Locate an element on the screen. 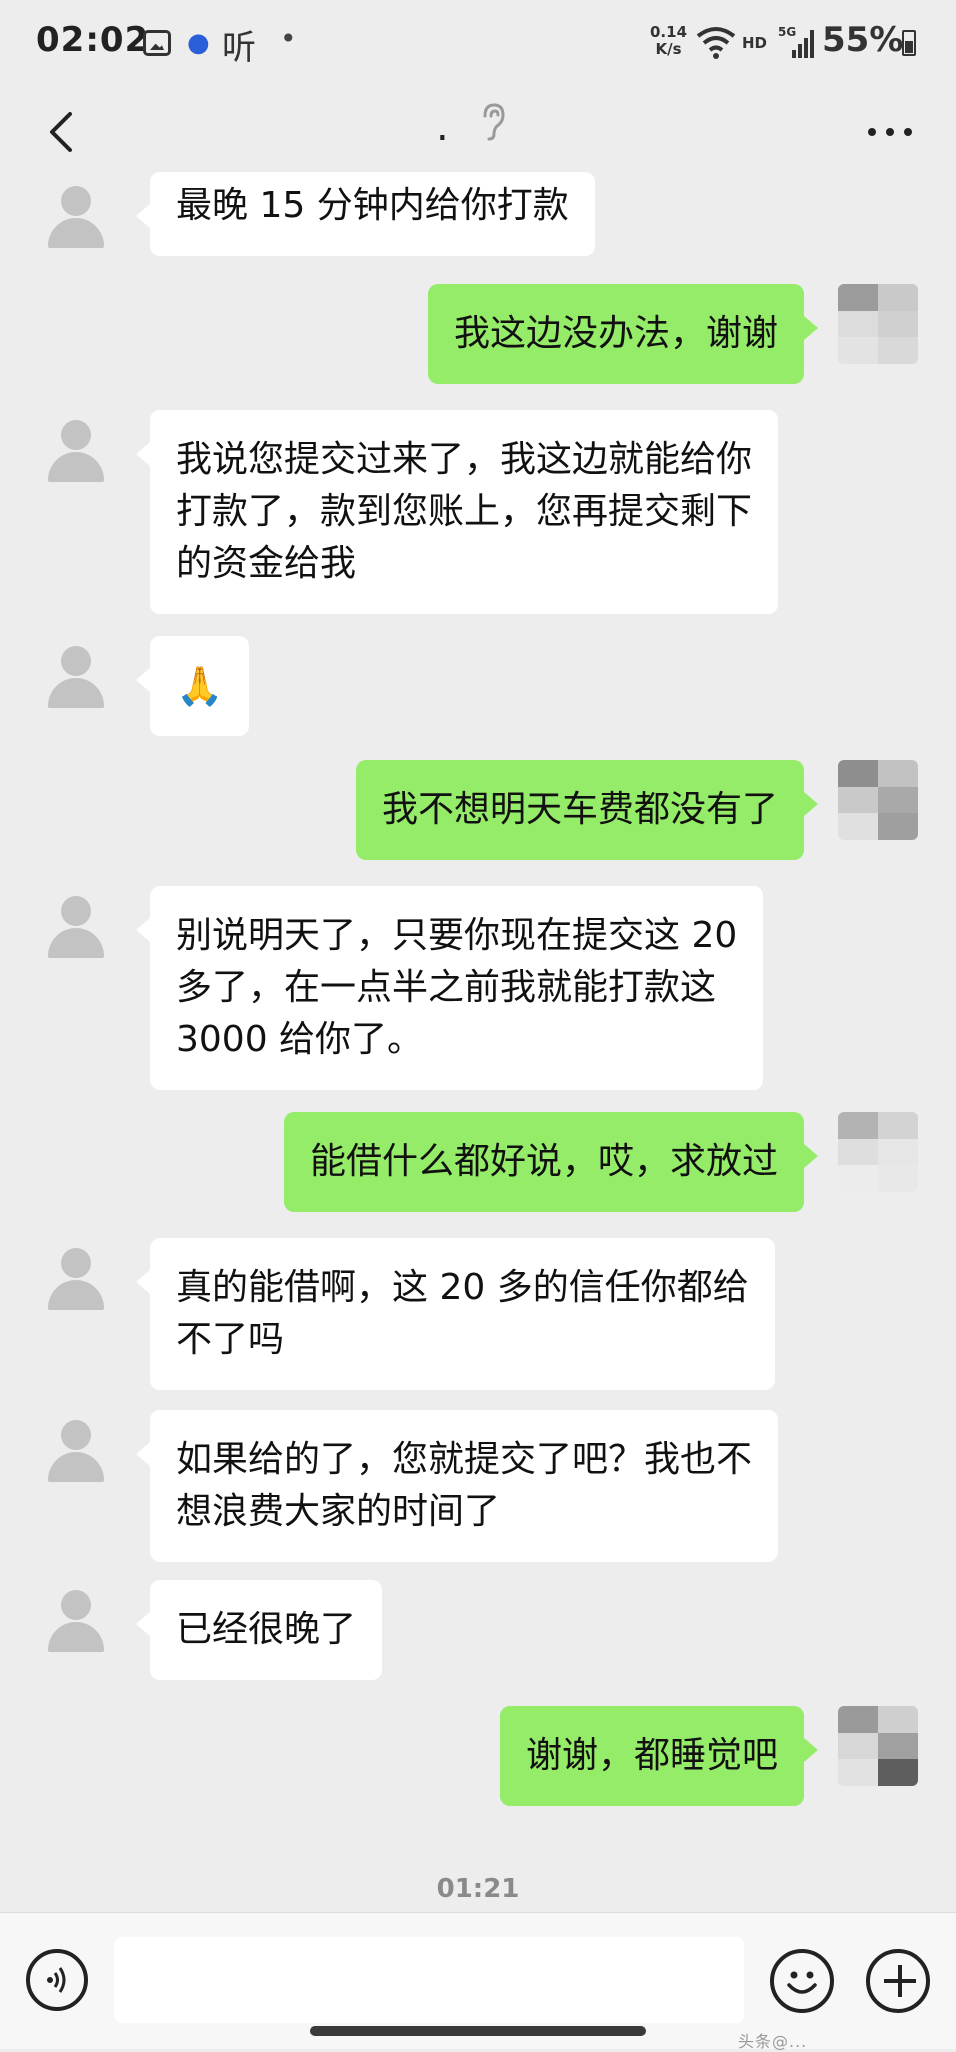 Image resolution: width=956 pixels, height=2052 pixels. incoming-message-bubble: 已经很晚了 is located at coordinates (259, 1630).